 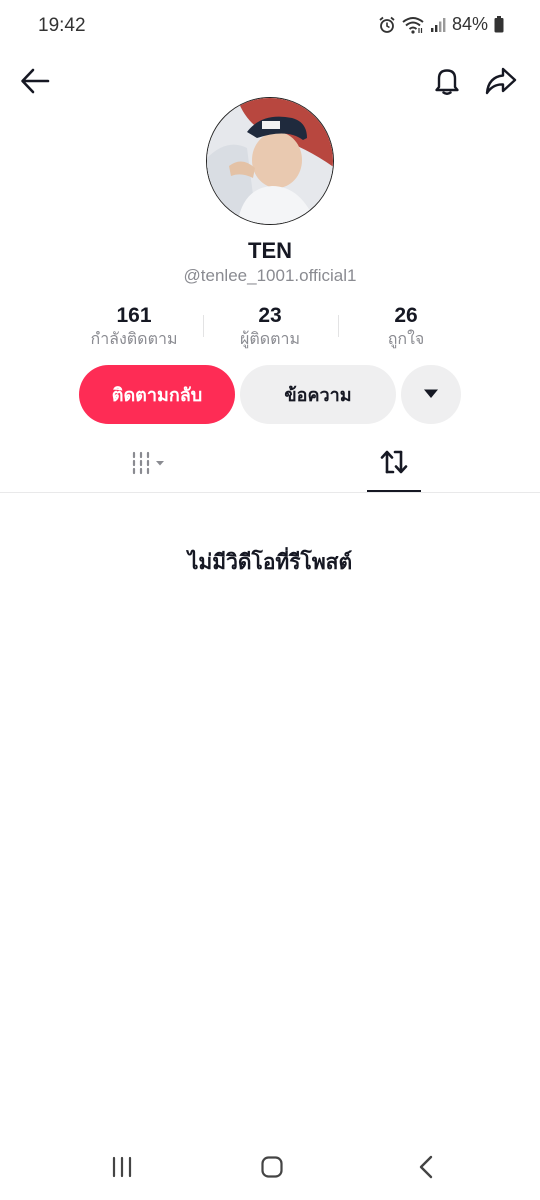 I want to click on following-stat: 161 กำลังติดตาม, so click(x=134, y=327).